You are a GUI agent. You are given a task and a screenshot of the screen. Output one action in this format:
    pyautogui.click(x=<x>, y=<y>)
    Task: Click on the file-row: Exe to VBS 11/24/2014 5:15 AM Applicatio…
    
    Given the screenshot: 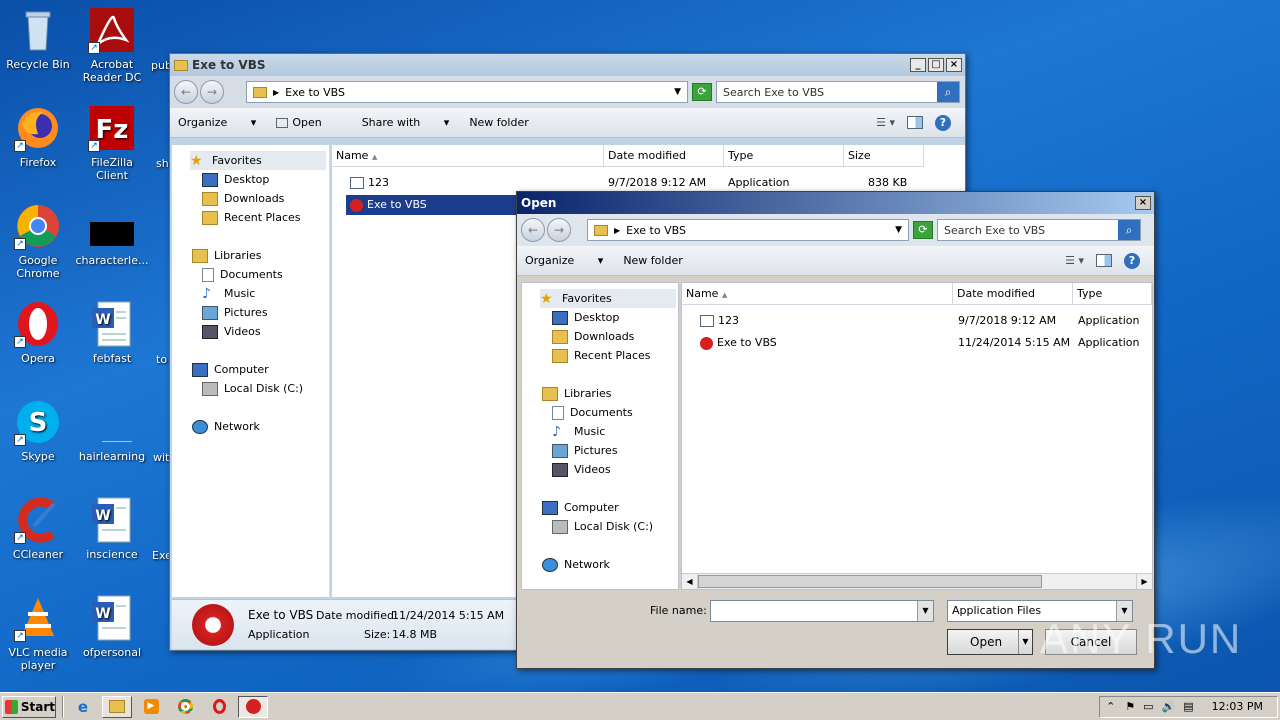 What is the action you would take?
    pyautogui.click(x=921, y=343)
    